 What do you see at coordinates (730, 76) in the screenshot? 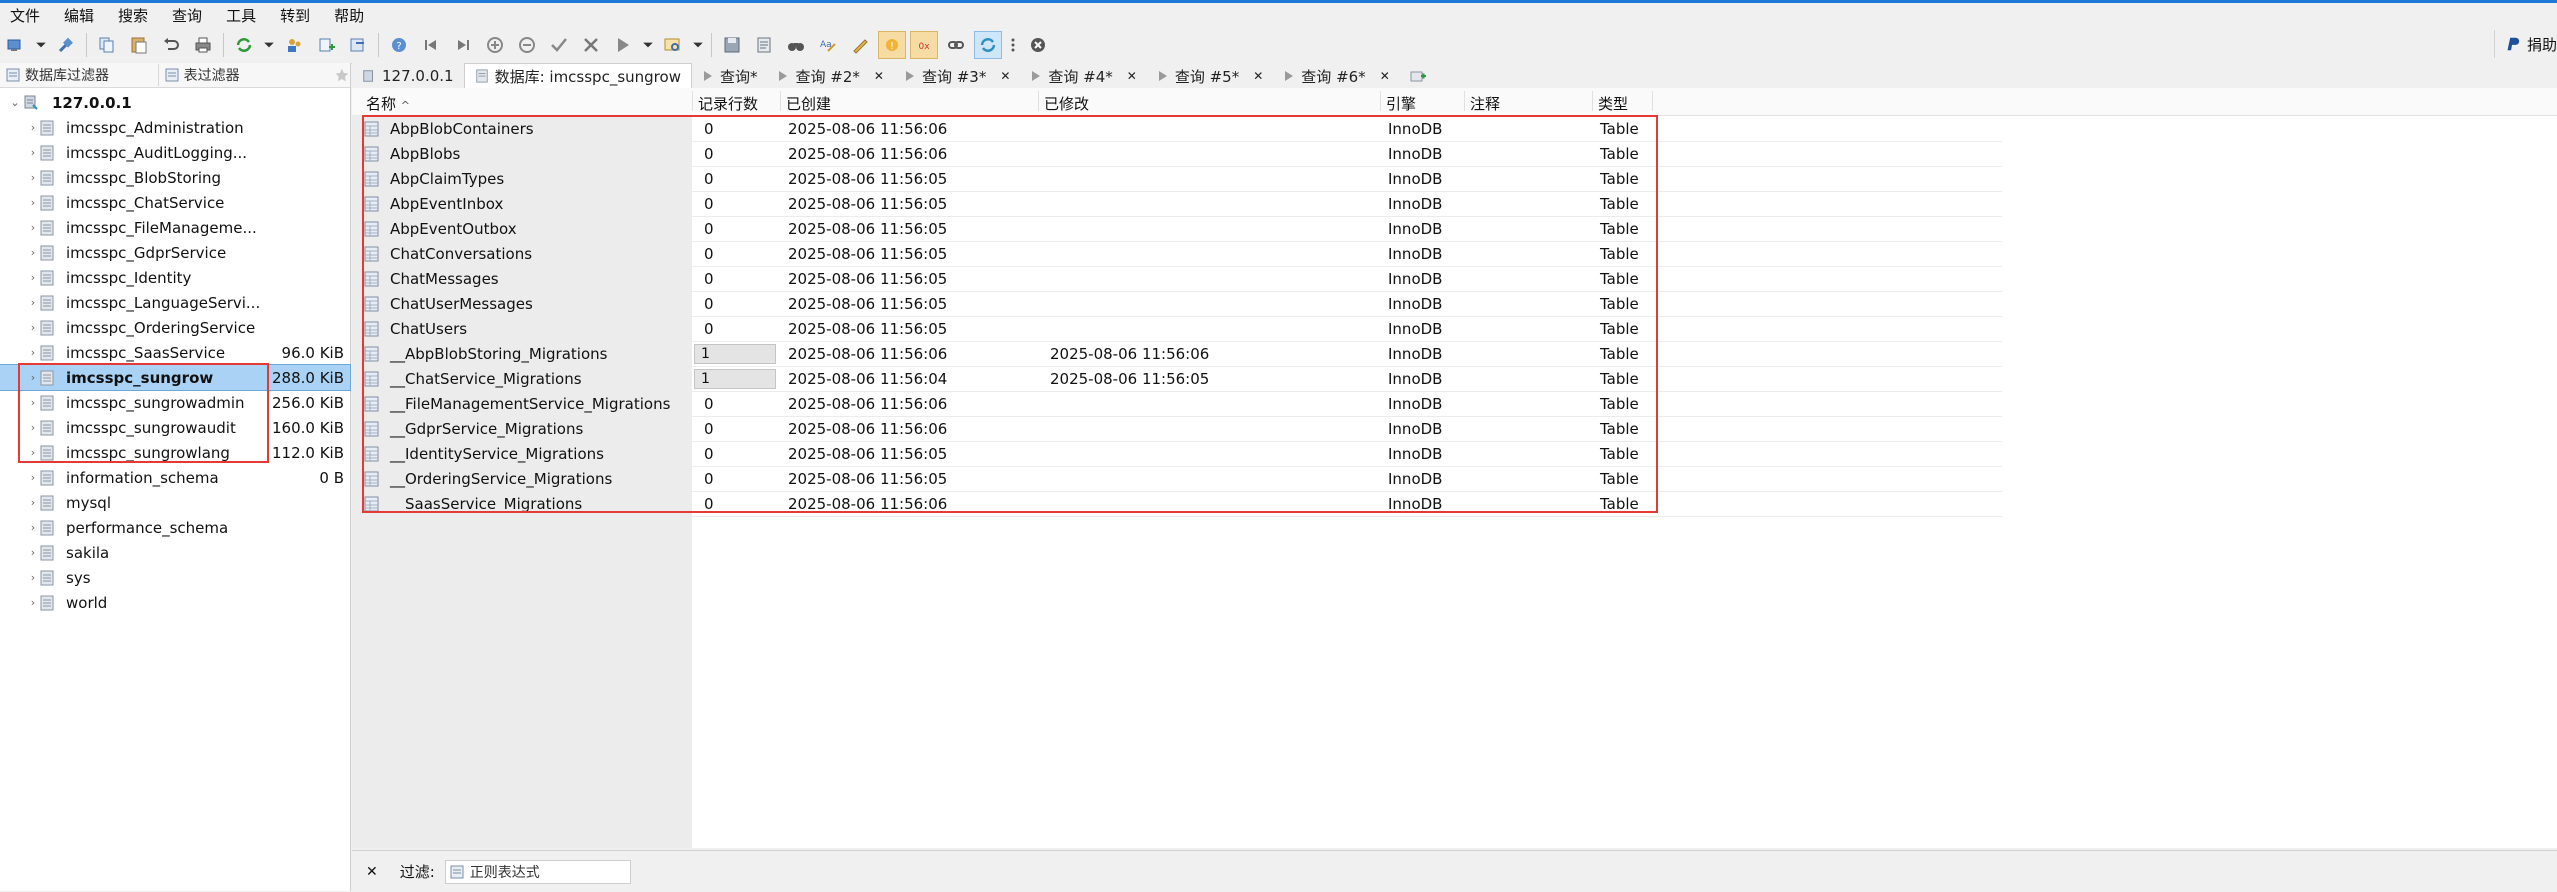
I see `tab-2: 查询*` at bounding box center [730, 76].